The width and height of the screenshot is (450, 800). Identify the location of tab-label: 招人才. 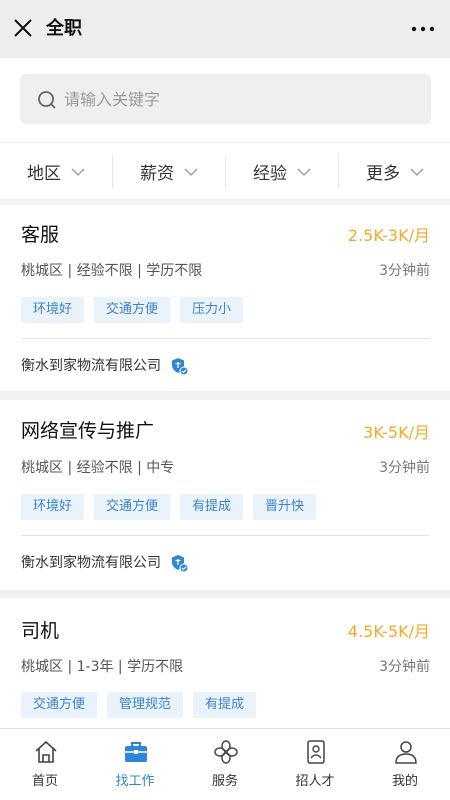
(315, 781).